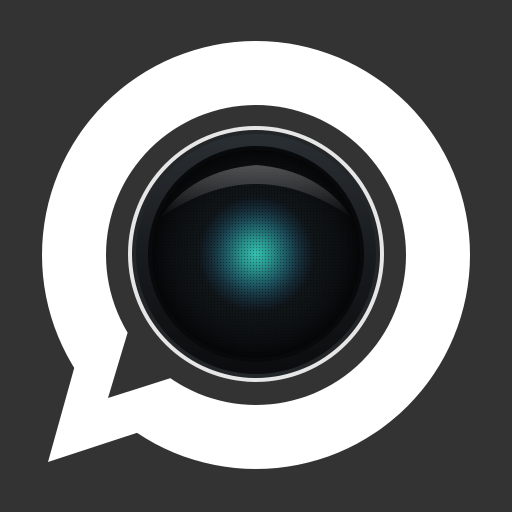 The height and width of the screenshot is (512, 512). I want to click on lens-glow-texture, so click(256, 254).